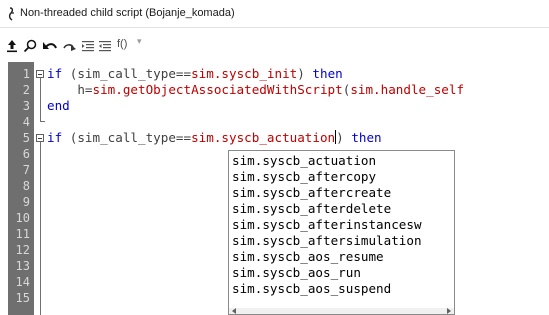 This screenshot has width=549, height=315. Describe the element at coordinates (26, 106) in the screenshot. I see `line-number: 3` at that location.